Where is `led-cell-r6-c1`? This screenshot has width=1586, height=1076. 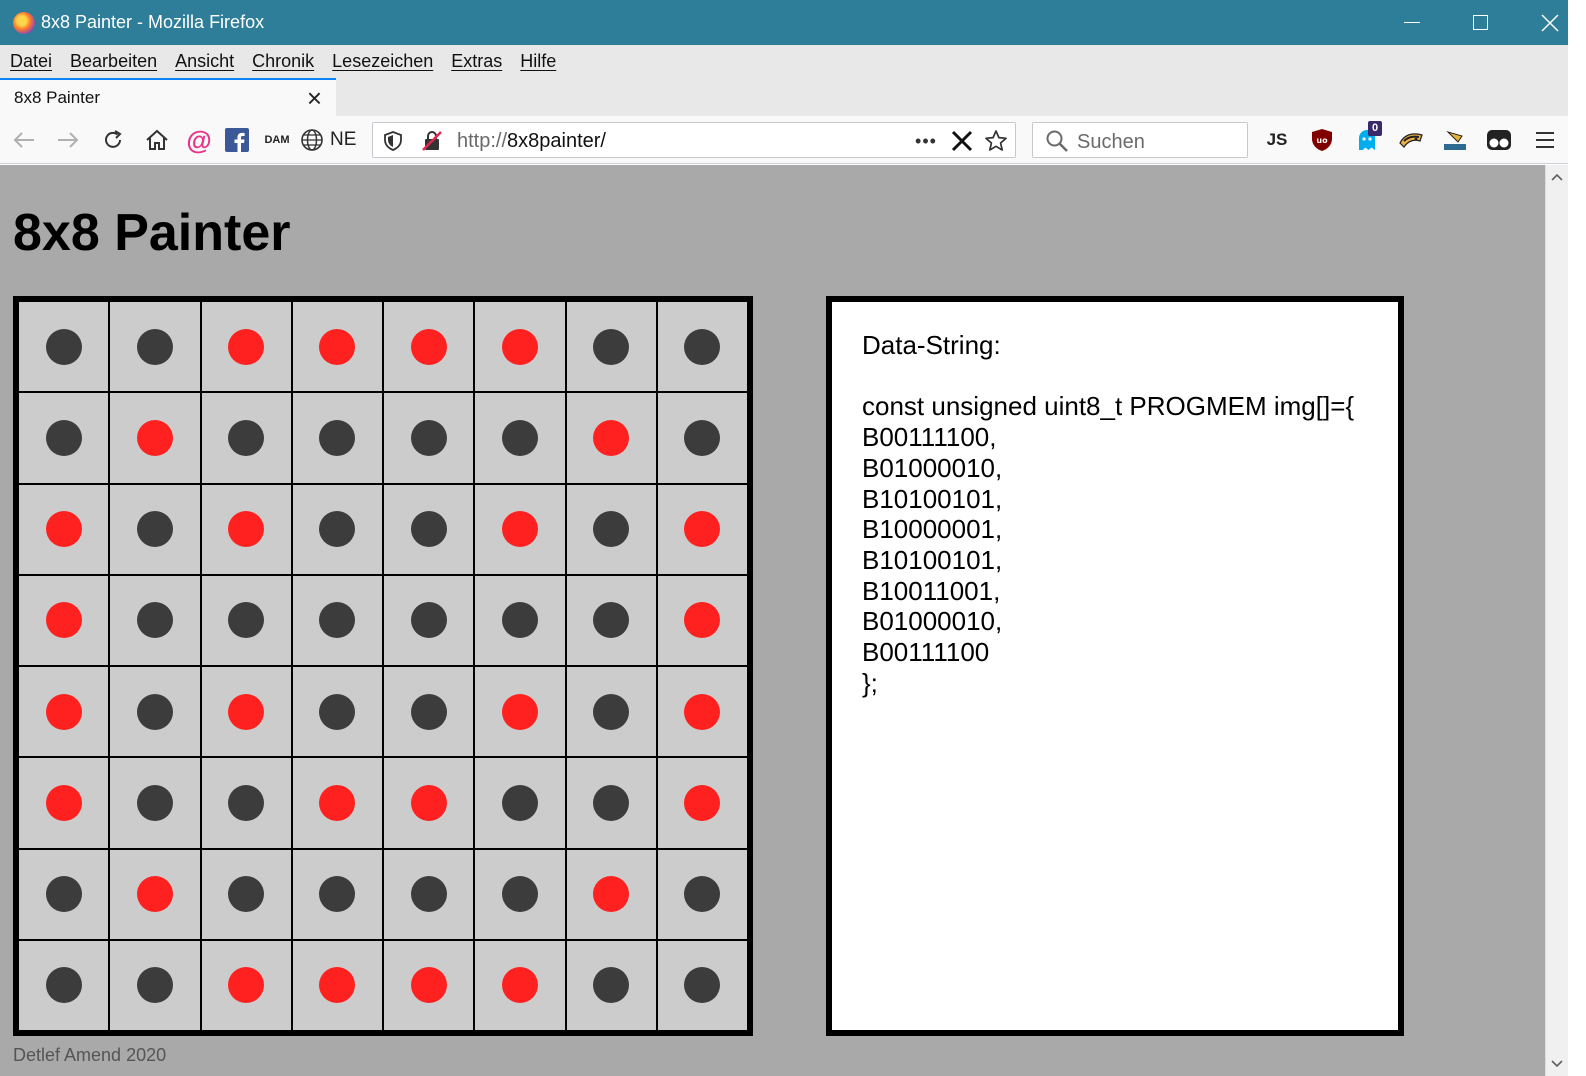 led-cell-r6-c1 is located at coordinates (64, 803).